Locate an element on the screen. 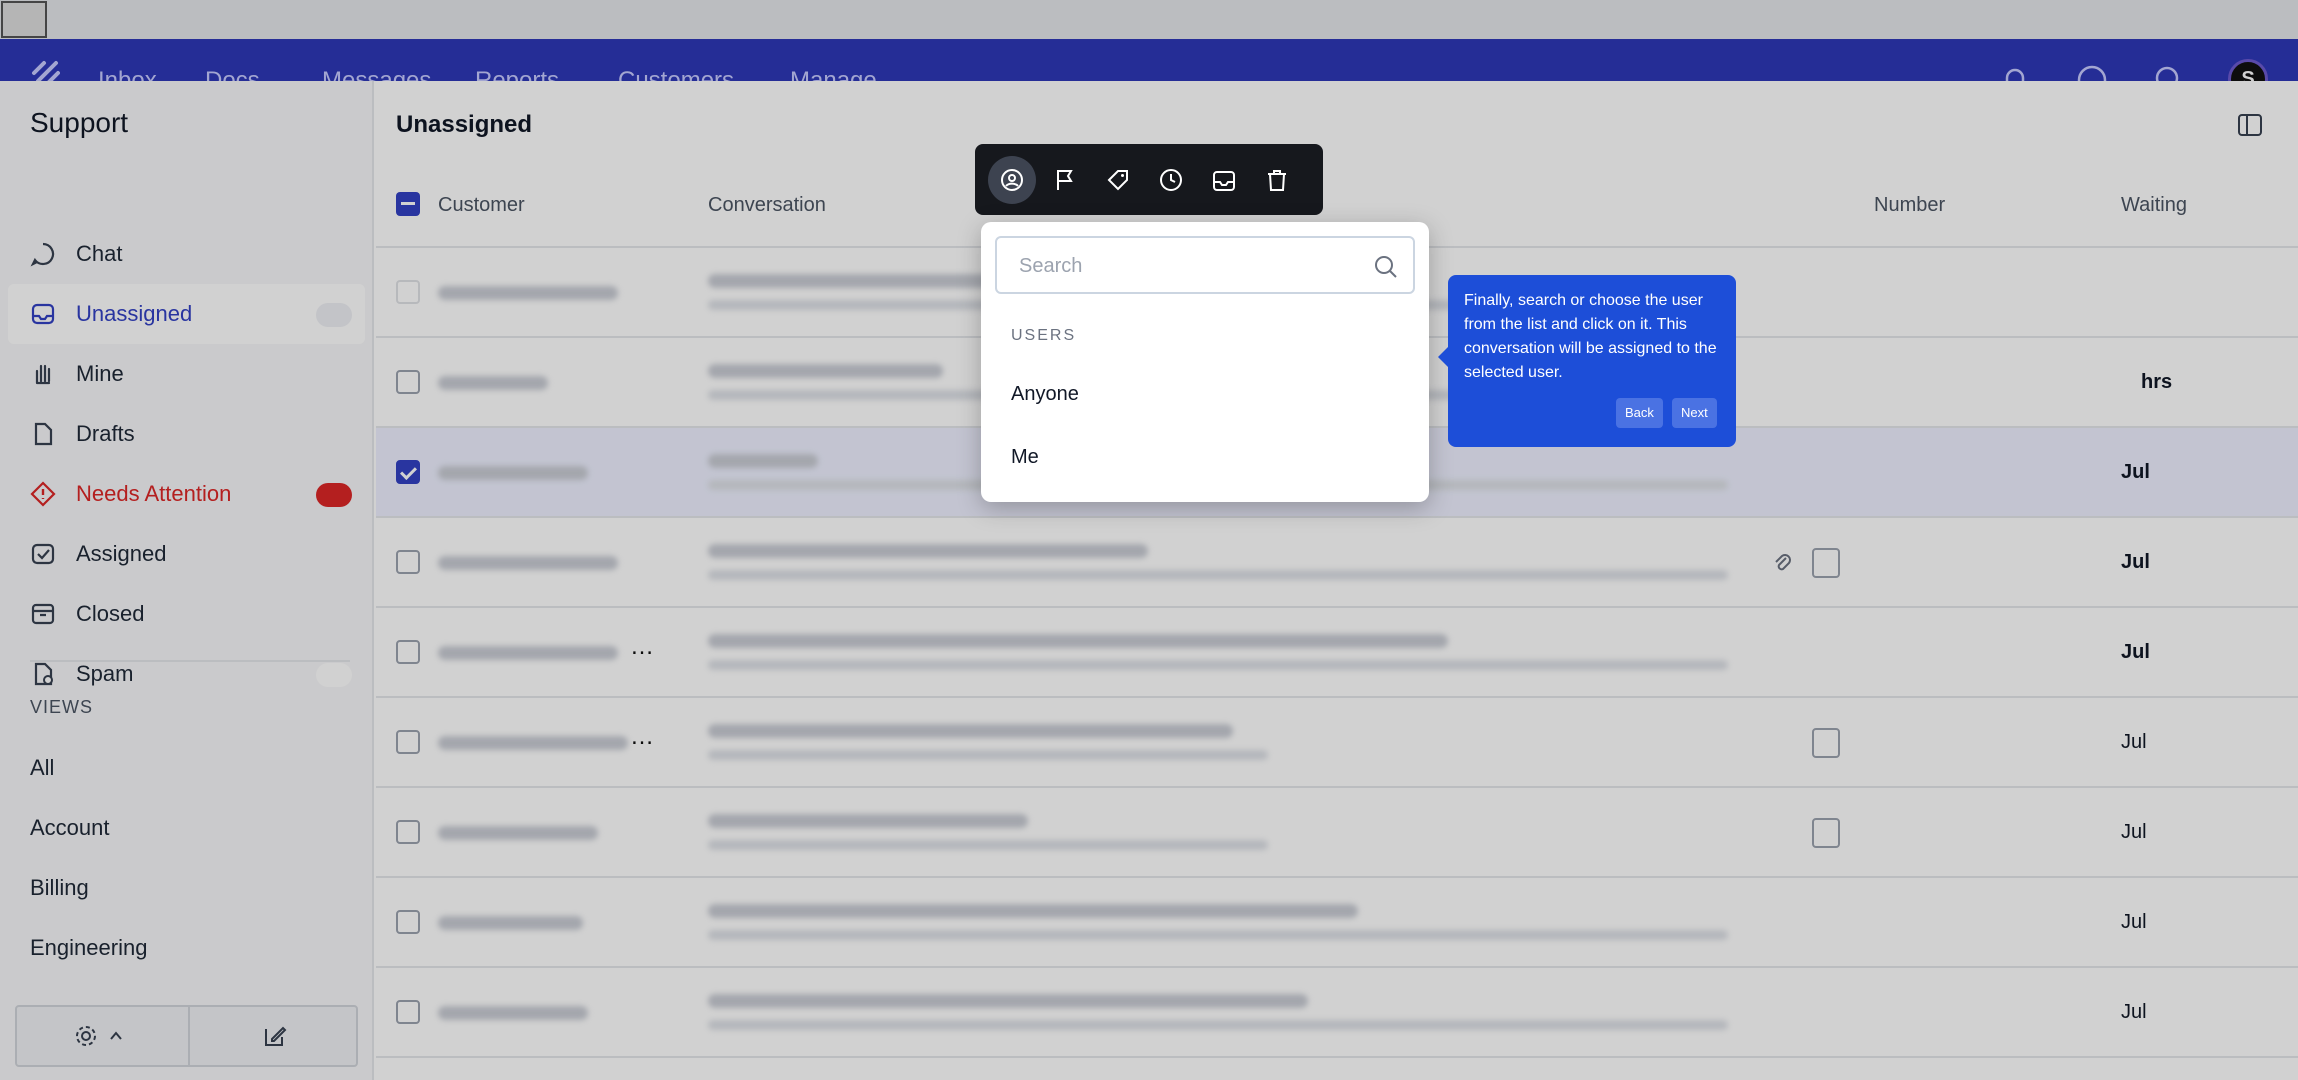 The height and width of the screenshot is (1080, 2298). trash-icon is located at coordinates (1277, 180).